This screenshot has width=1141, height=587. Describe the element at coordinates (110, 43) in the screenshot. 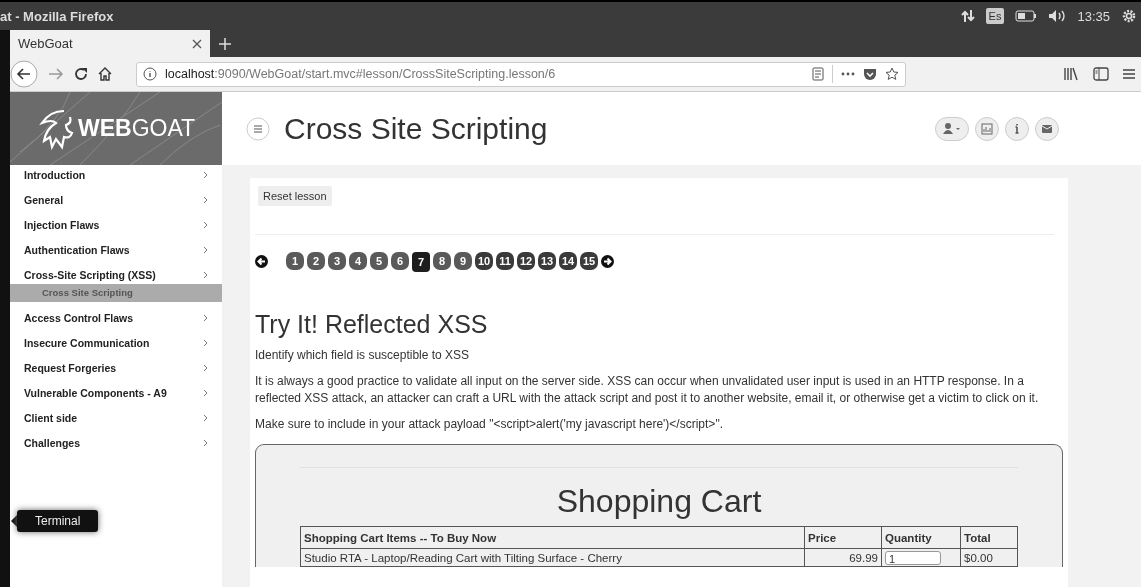

I see `browser-tab: WebGoat` at that location.